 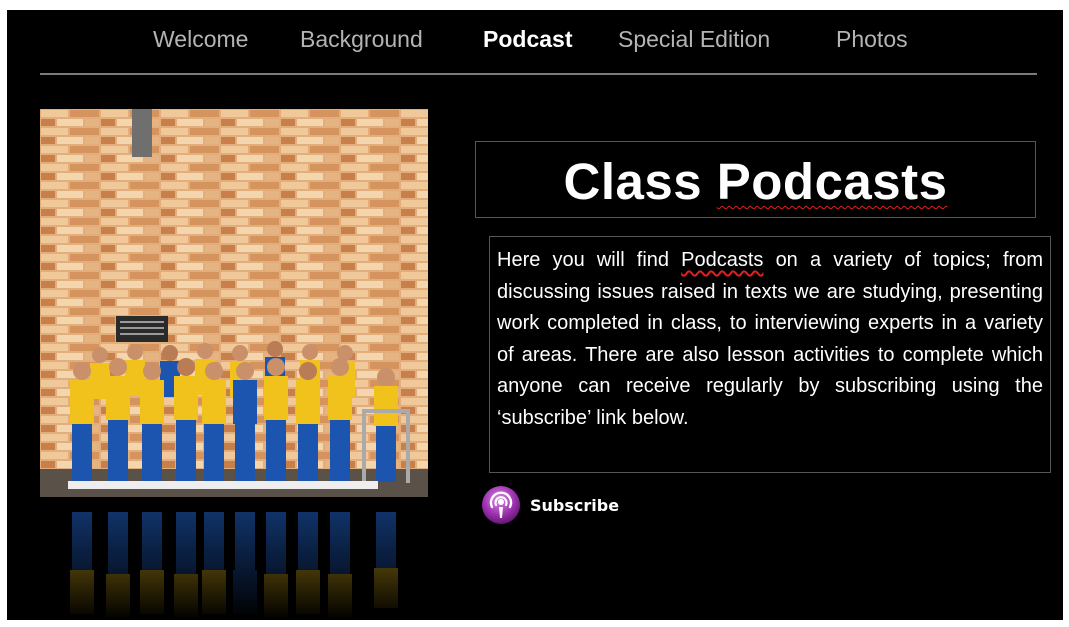 I want to click on page-title-word-2: Podcasts, so click(x=832, y=181).